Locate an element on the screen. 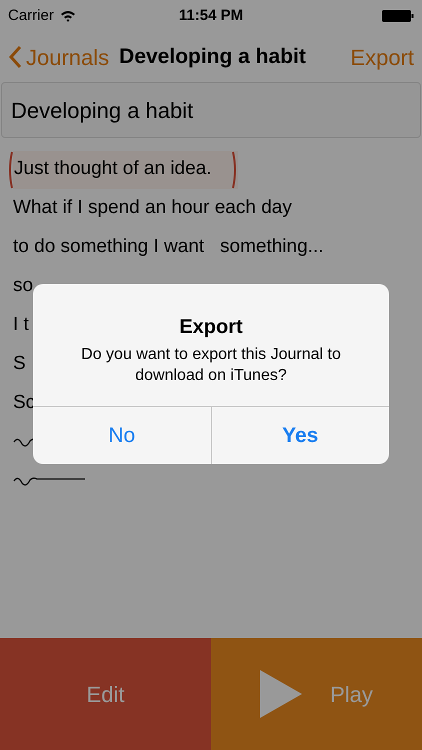 The image size is (422, 750). chevron-left-icon is located at coordinates (15, 57).